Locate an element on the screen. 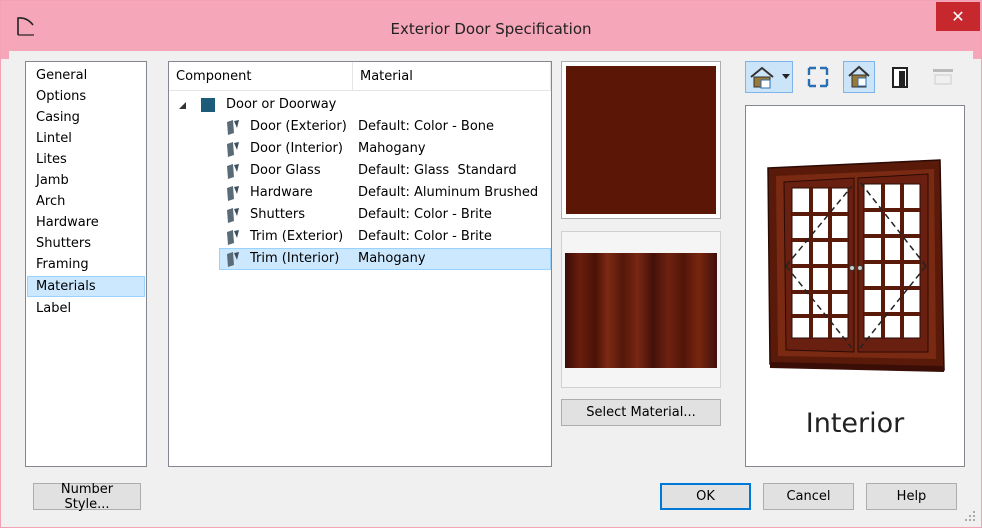 The image size is (982, 528). category-item-hardware: Hardware is located at coordinates (86, 222).